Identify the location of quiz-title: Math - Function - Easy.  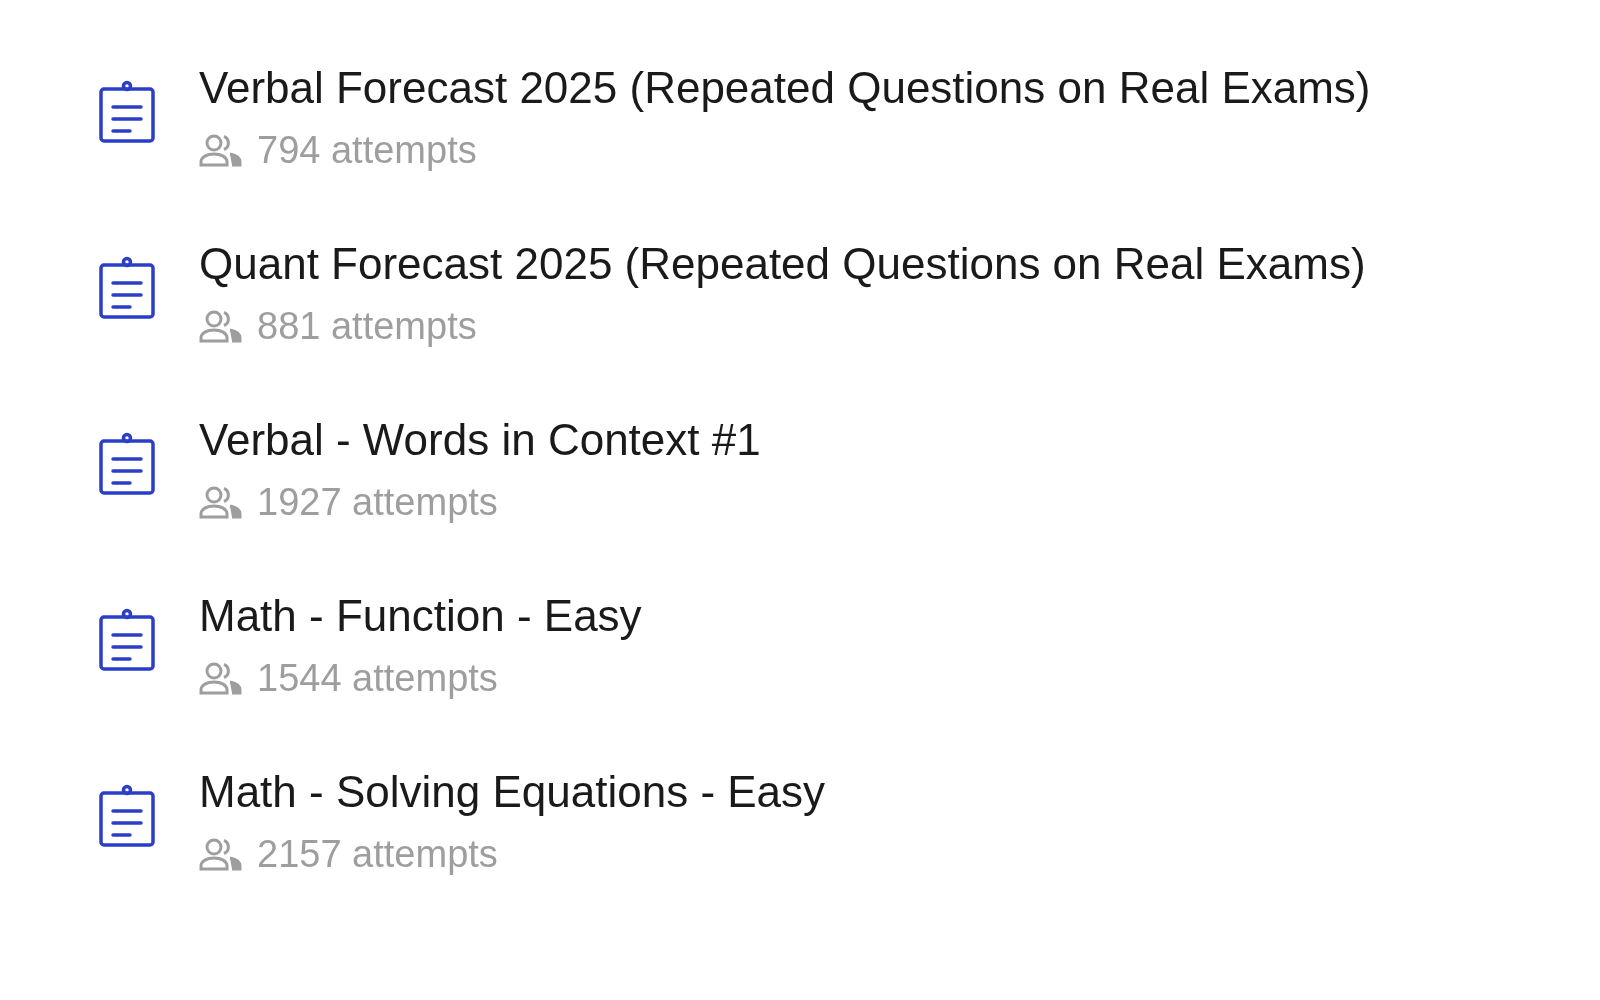
(420, 616).